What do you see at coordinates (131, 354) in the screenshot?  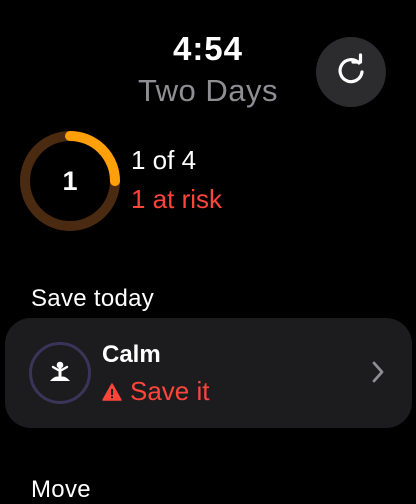 I see `card-title: Calm` at bounding box center [131, 354].